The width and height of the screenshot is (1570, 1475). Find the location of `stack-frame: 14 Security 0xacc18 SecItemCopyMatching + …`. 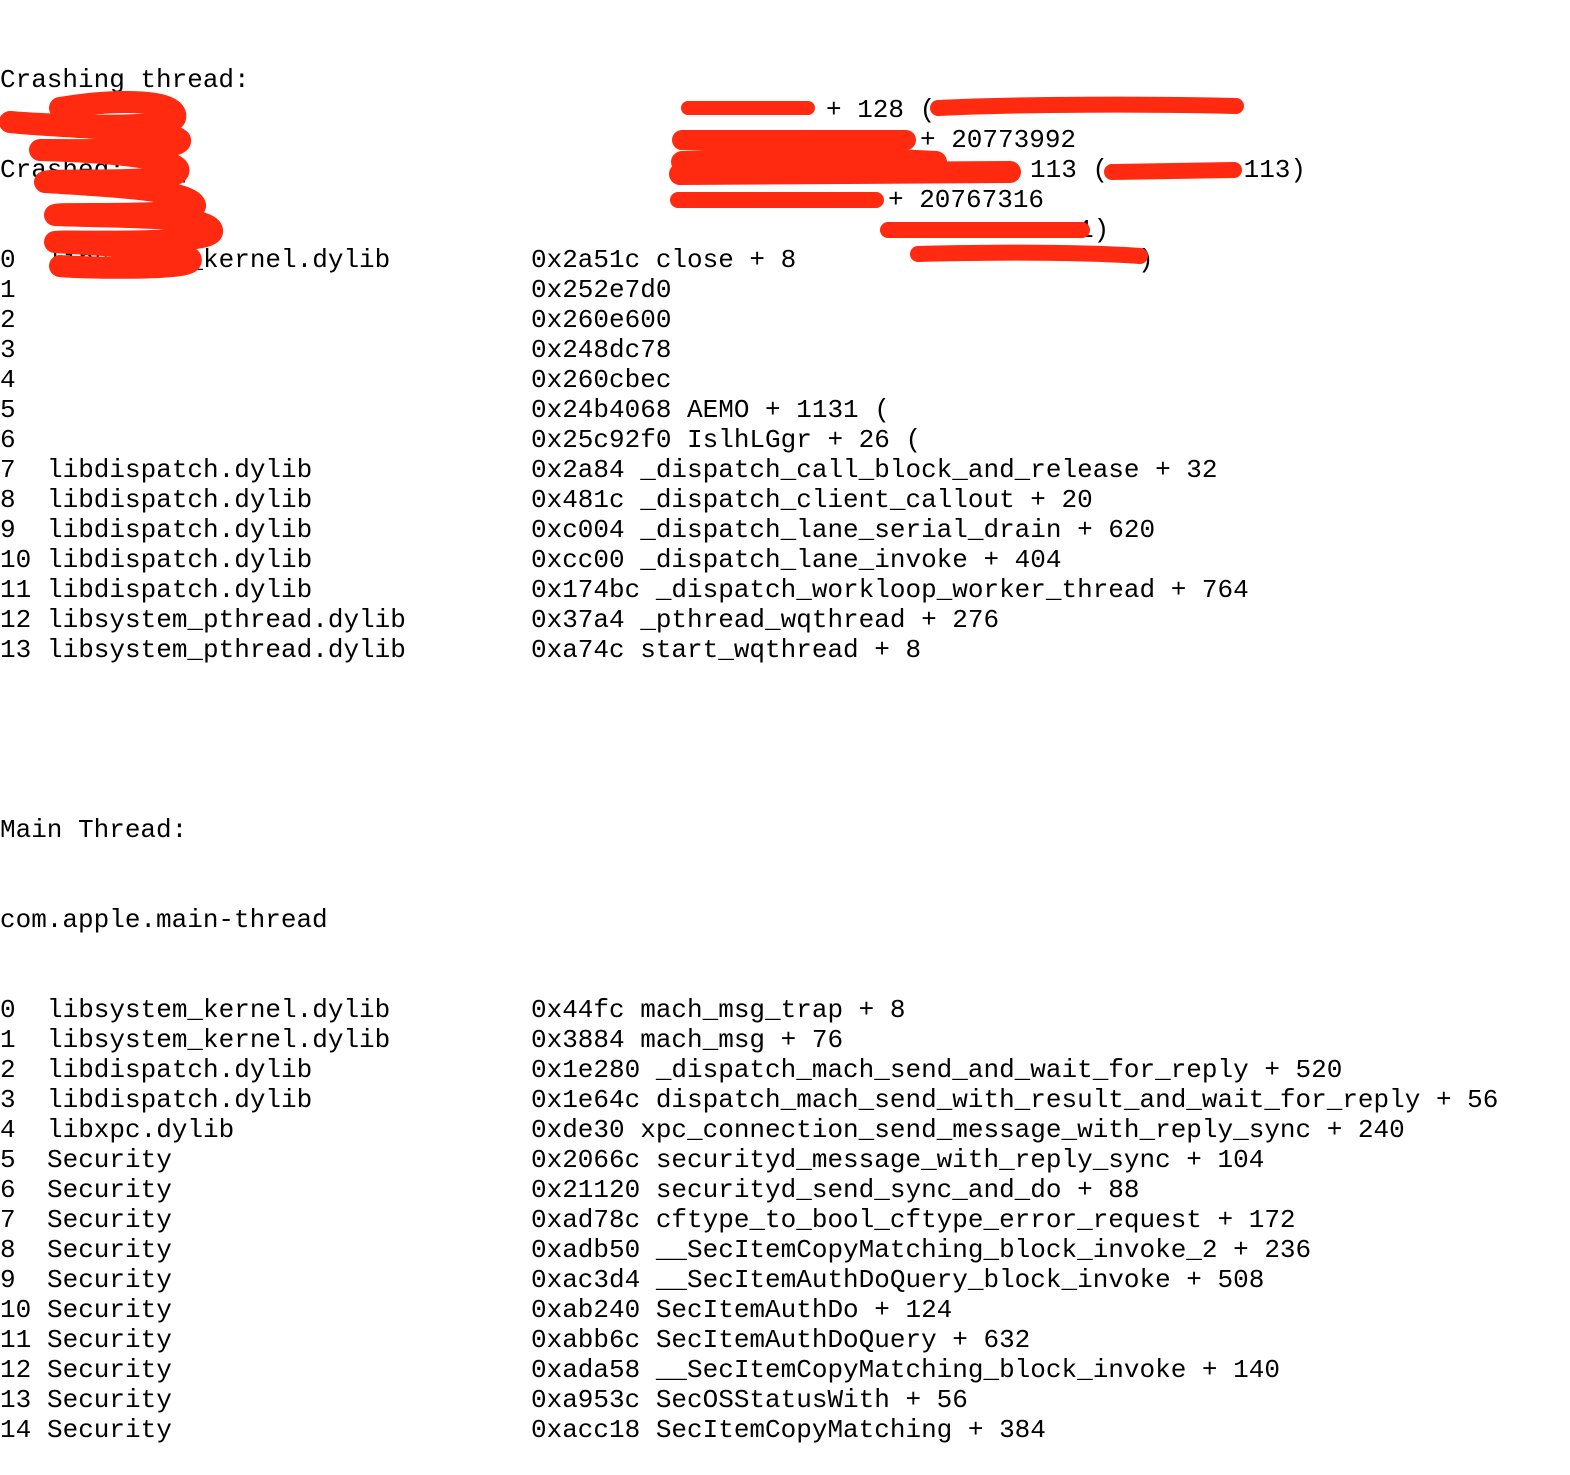

stack-frame: 14 Security 0xacc18 SecItemCopyMatching + … is located at coordinates (523, 1430).